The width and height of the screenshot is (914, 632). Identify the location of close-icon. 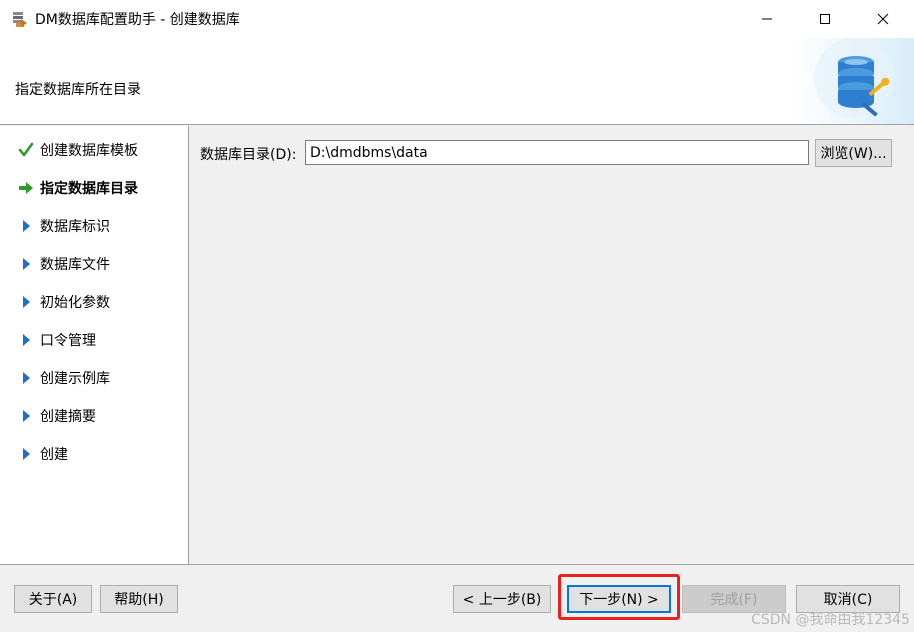
(883, 19).